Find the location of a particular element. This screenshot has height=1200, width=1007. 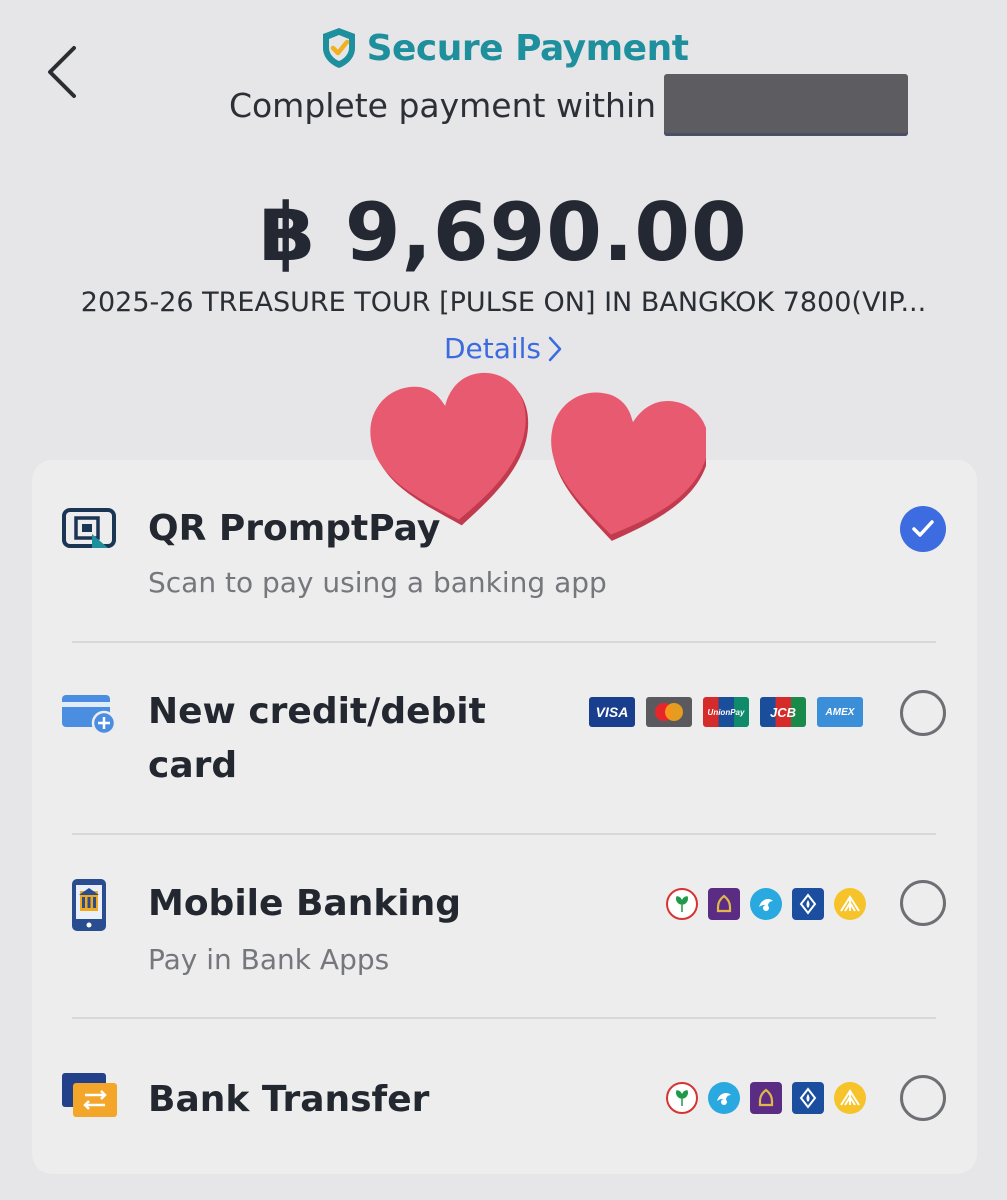

mobile-bank-icon is located at coordinates (89, 905).